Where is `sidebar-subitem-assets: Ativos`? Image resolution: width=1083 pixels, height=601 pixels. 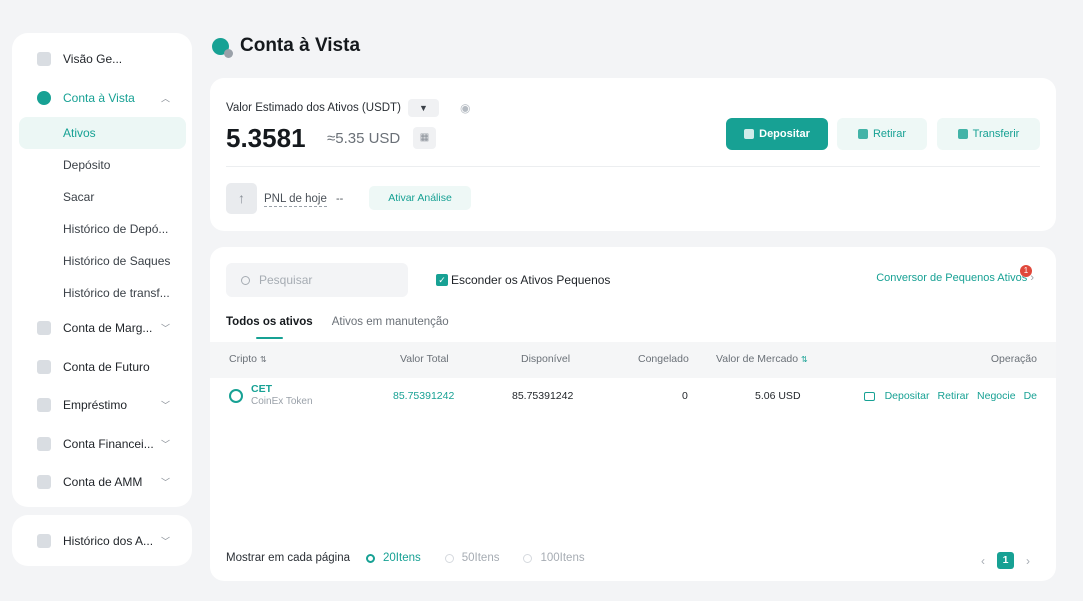
sidebar-subitem-assets: Ativos is located at coordinates (102, 133).